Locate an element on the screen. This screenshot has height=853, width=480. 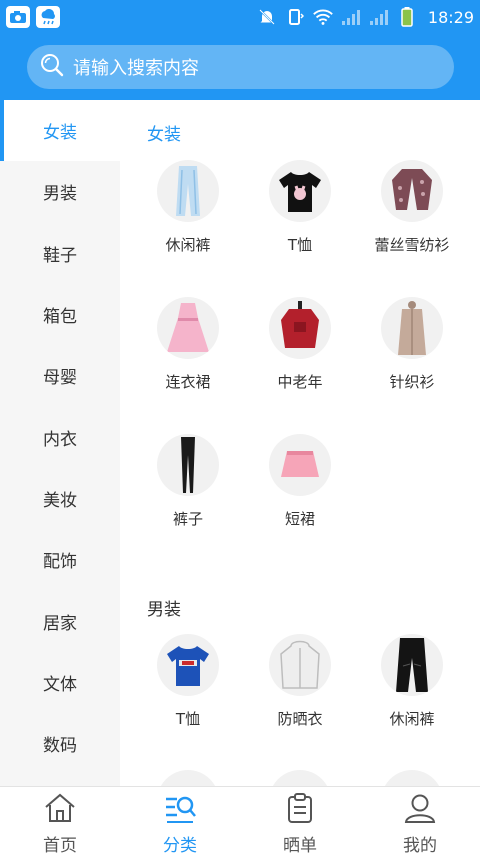
wifi-icon is located at coordinates (323, 17).